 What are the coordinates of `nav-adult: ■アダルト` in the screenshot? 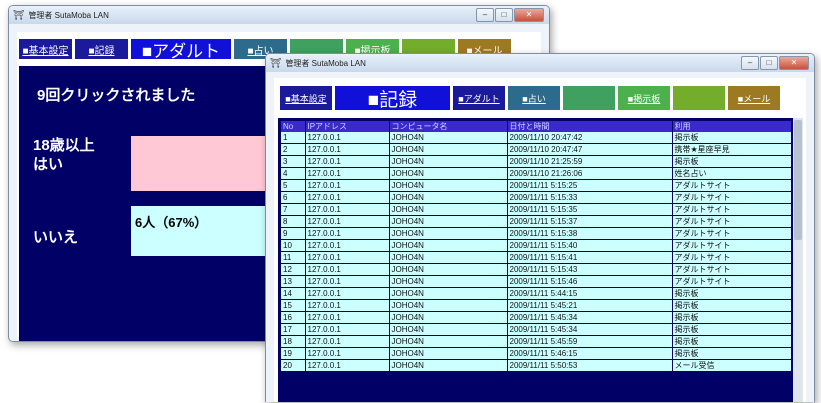 It's located at (479, 98).